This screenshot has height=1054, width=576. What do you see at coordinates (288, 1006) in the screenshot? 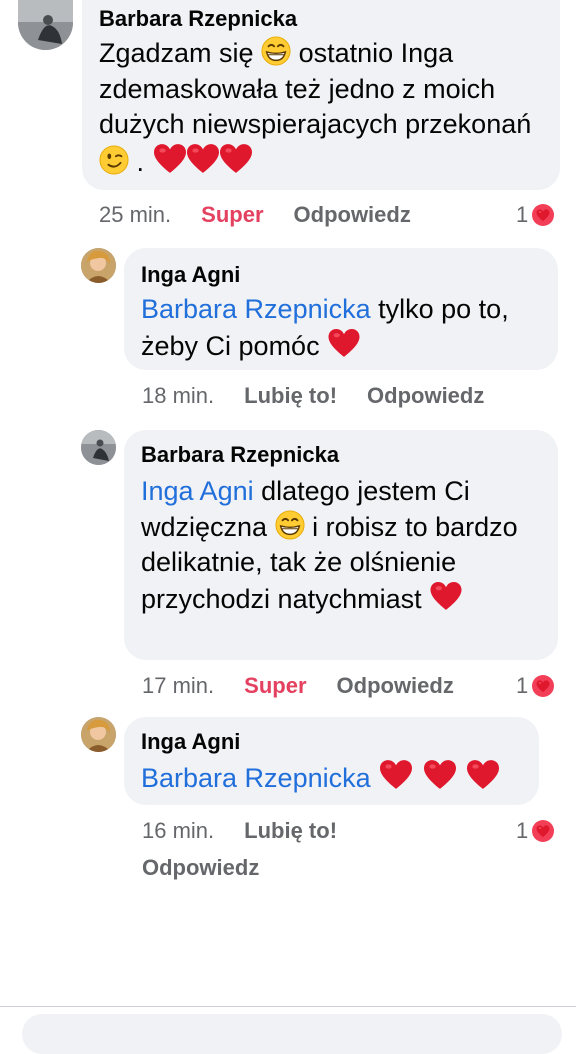
I see `divider` at bounding box center [288, 1006].